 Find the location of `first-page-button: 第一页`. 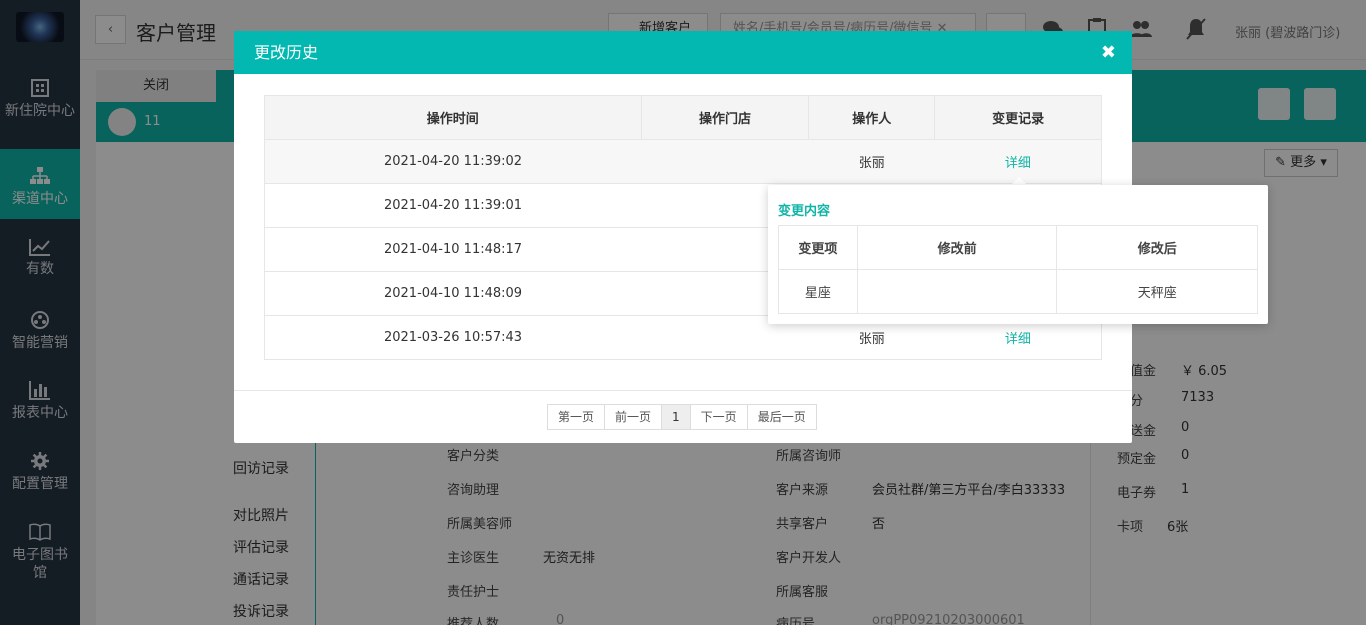

first-page-button: 第一页 is located at coordinates (576, 417).